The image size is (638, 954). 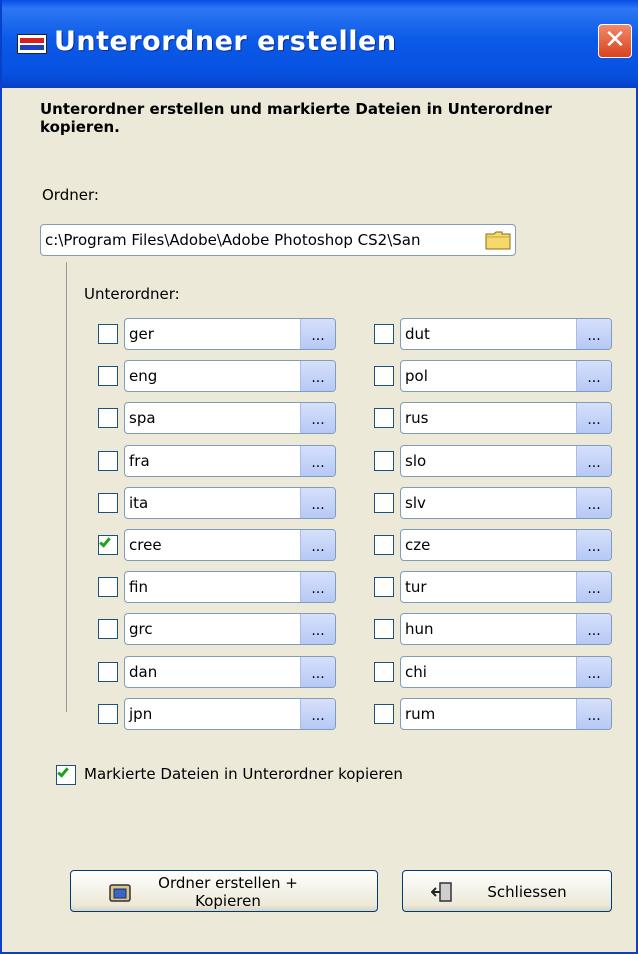 I want to click on subfolder-name-value: eng, so click(x=143, y=376).